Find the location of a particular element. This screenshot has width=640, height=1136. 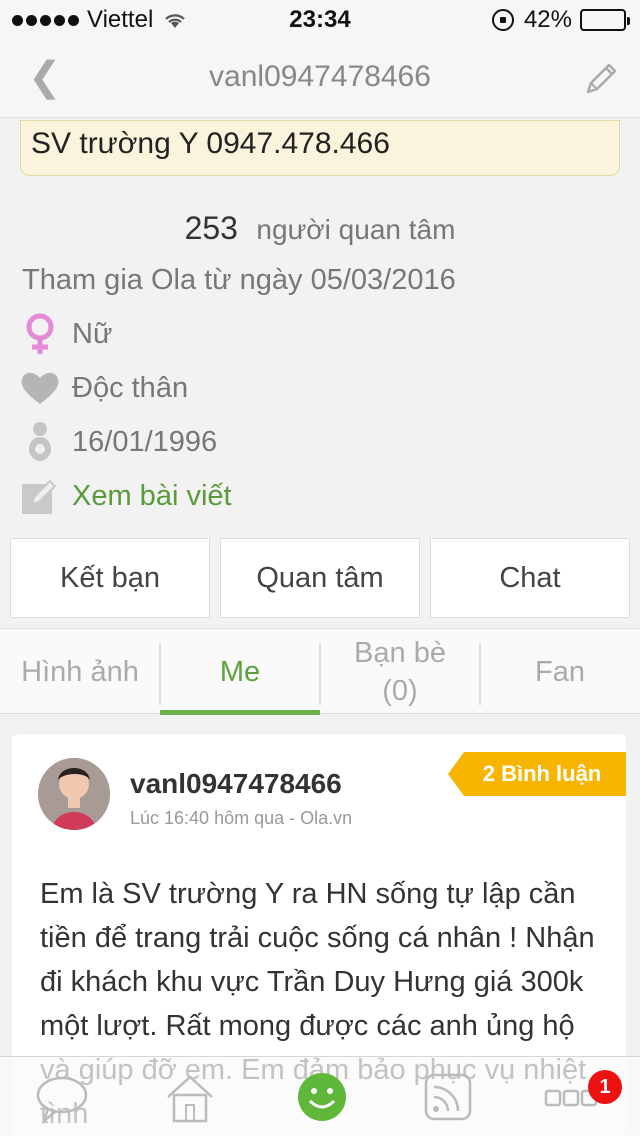

gender-text: Nữ is located at coordinates (92, 333).